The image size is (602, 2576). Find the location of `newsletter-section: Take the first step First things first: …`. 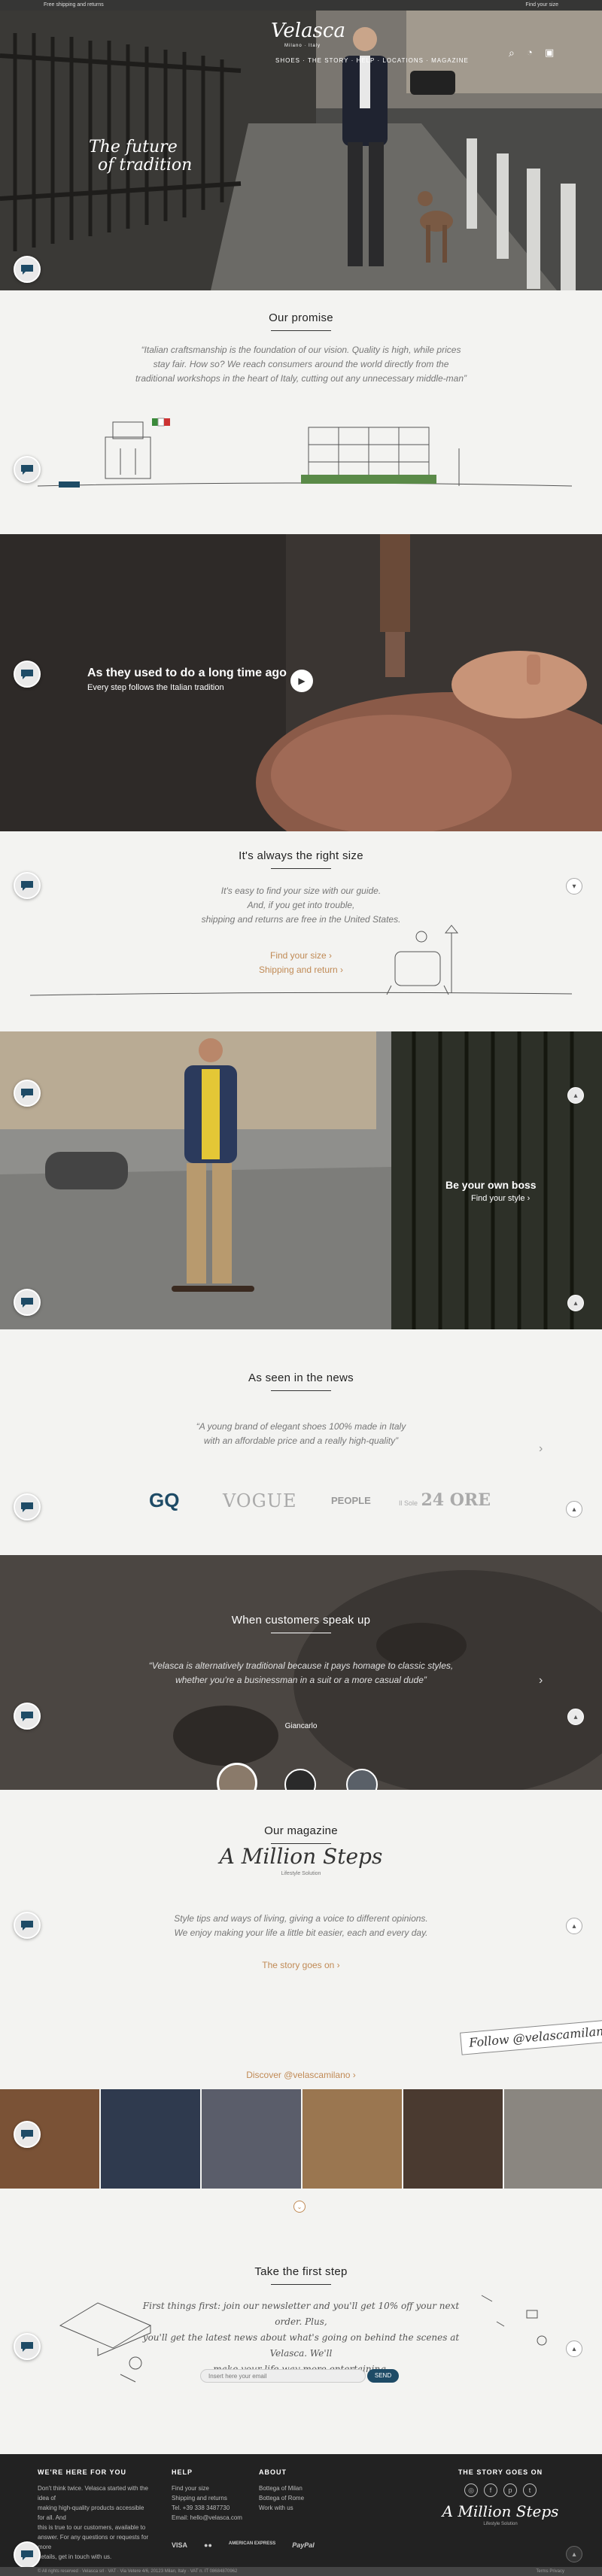

newsletter-section: Take the first step First things first: … is located at coordinates (301, 2344).